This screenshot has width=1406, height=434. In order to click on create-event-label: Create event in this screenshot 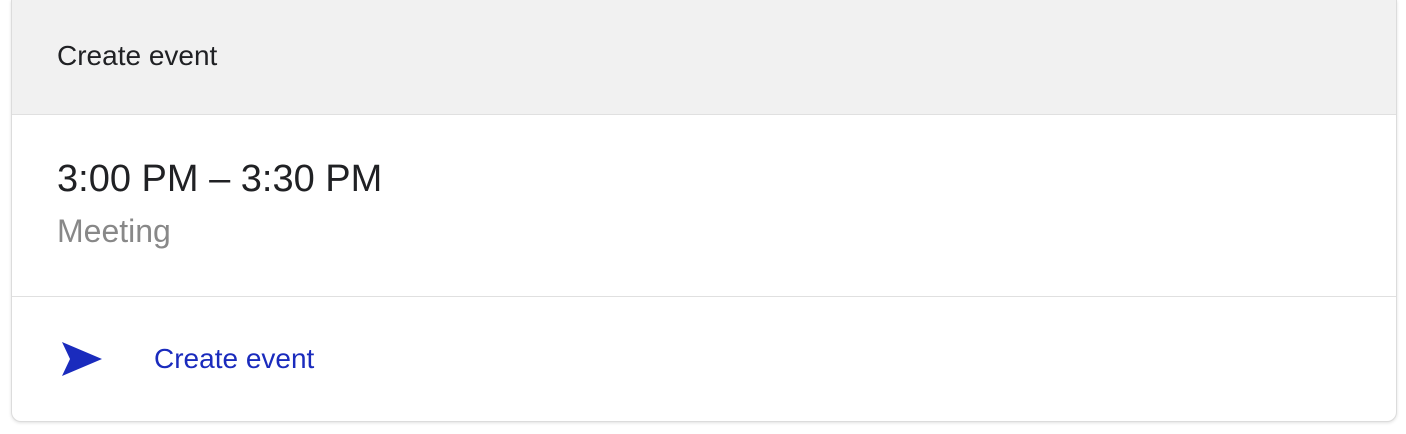, I will do `click(234, 358)`.